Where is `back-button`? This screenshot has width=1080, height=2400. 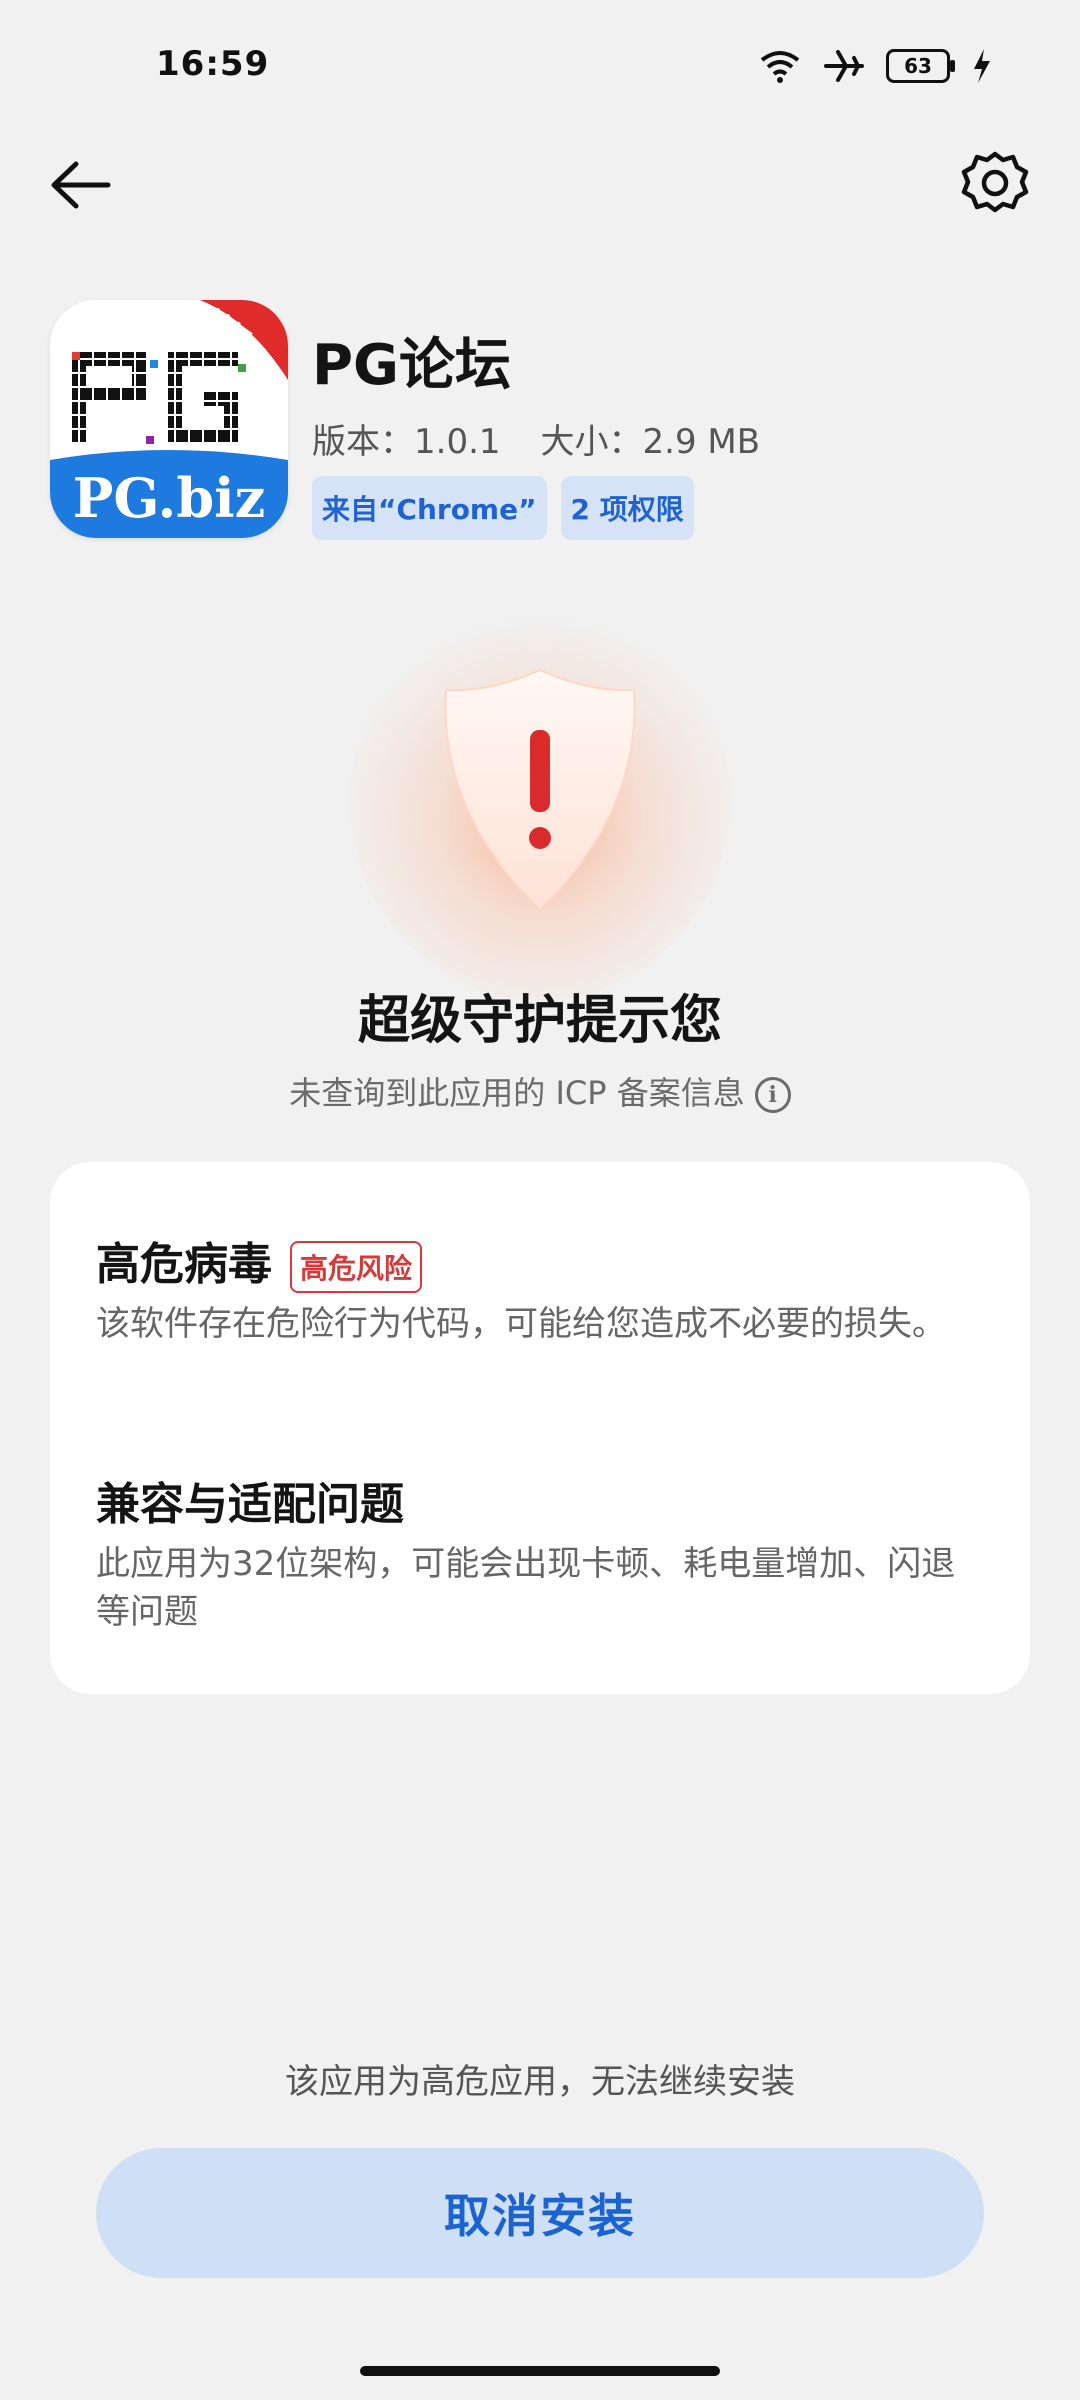
back-button is located at coordinates (81, 185).